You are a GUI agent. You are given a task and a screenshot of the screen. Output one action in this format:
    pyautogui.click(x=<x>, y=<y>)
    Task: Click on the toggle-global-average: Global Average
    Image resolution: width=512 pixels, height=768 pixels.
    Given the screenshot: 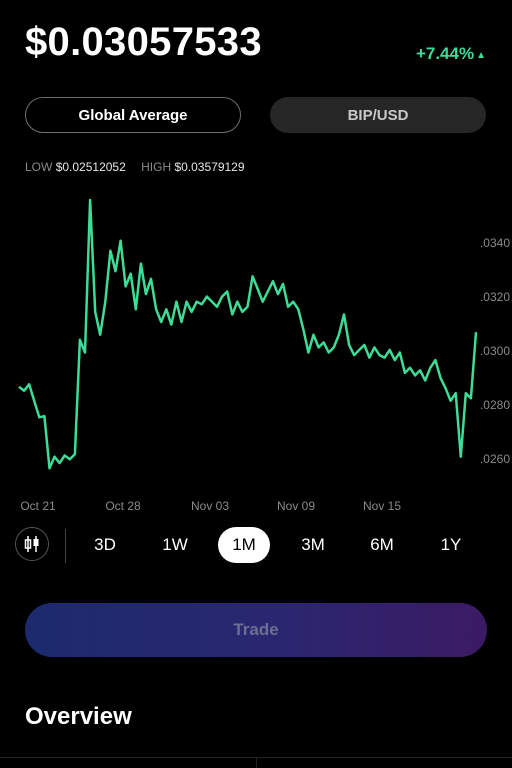 What is the action you would take?
    pyautogui.click(x=133, y=115)
    